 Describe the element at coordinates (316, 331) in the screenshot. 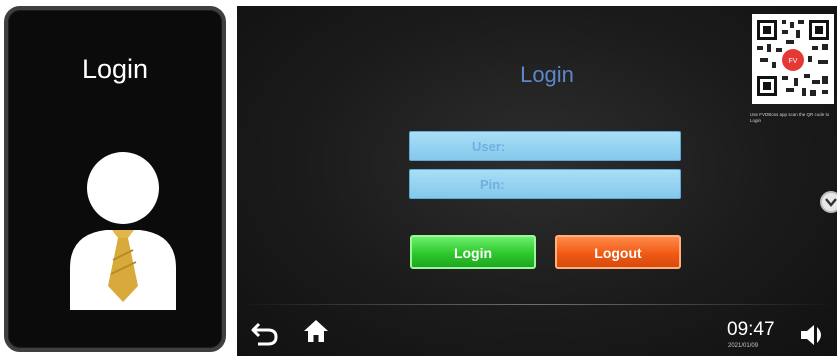

I see `home-icon` at that location.